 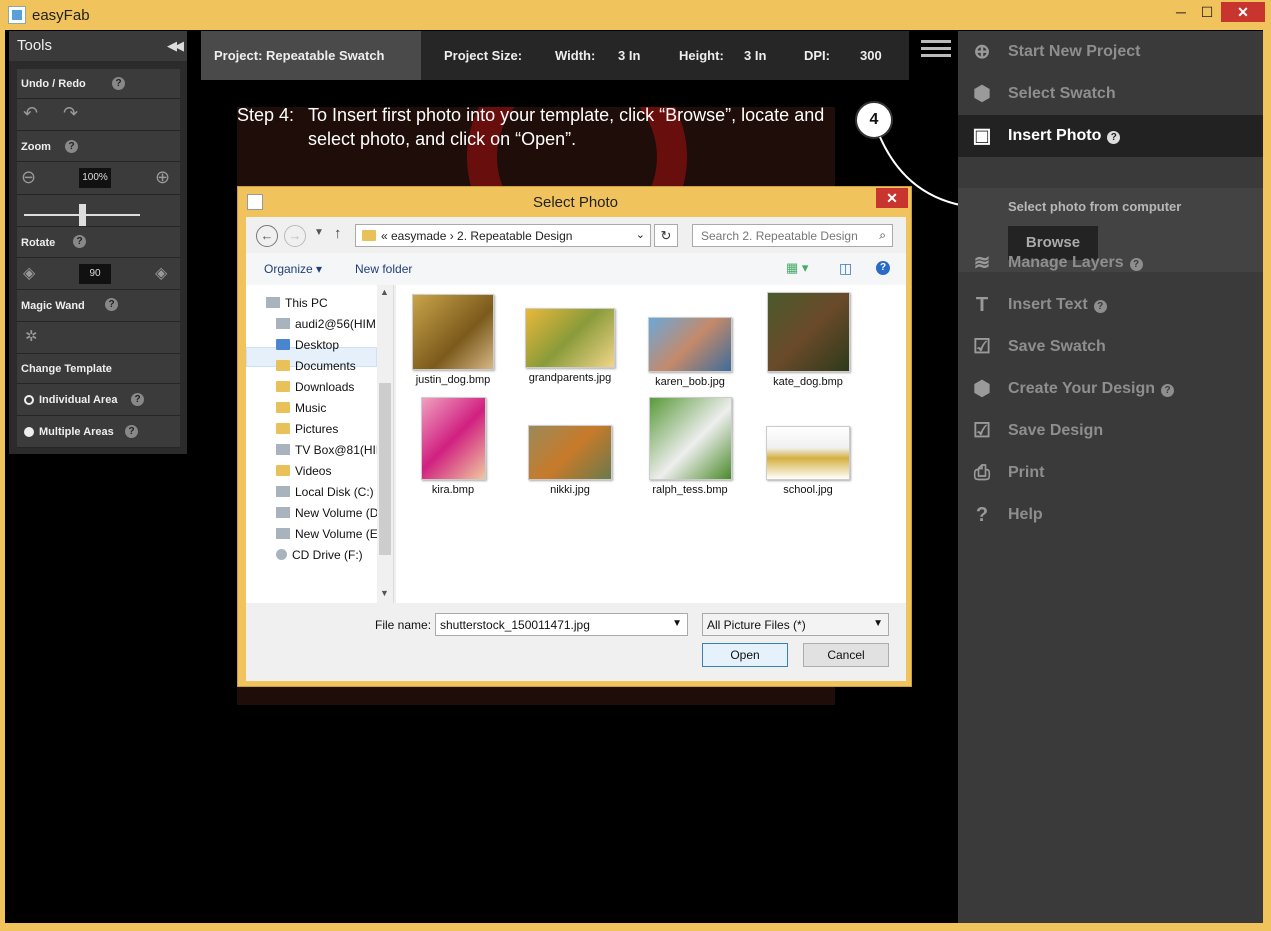 I want to click on cancel-button: Cancel, so click(x=846, y=655).